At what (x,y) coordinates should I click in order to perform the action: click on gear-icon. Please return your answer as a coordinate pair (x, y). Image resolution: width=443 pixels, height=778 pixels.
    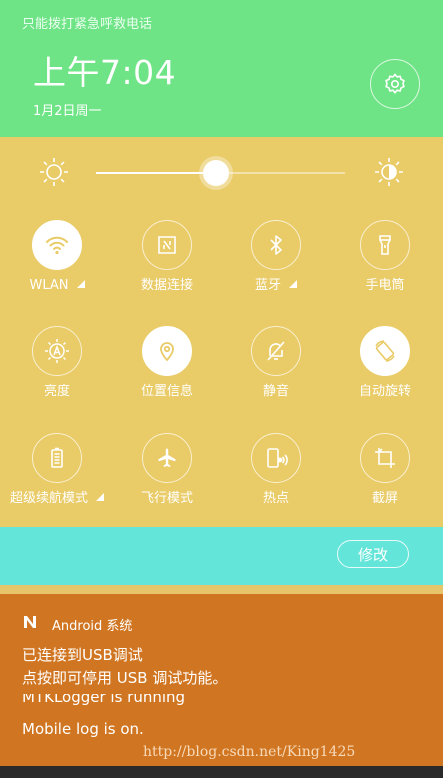
    Looking at the image, I should click on (395, 83).